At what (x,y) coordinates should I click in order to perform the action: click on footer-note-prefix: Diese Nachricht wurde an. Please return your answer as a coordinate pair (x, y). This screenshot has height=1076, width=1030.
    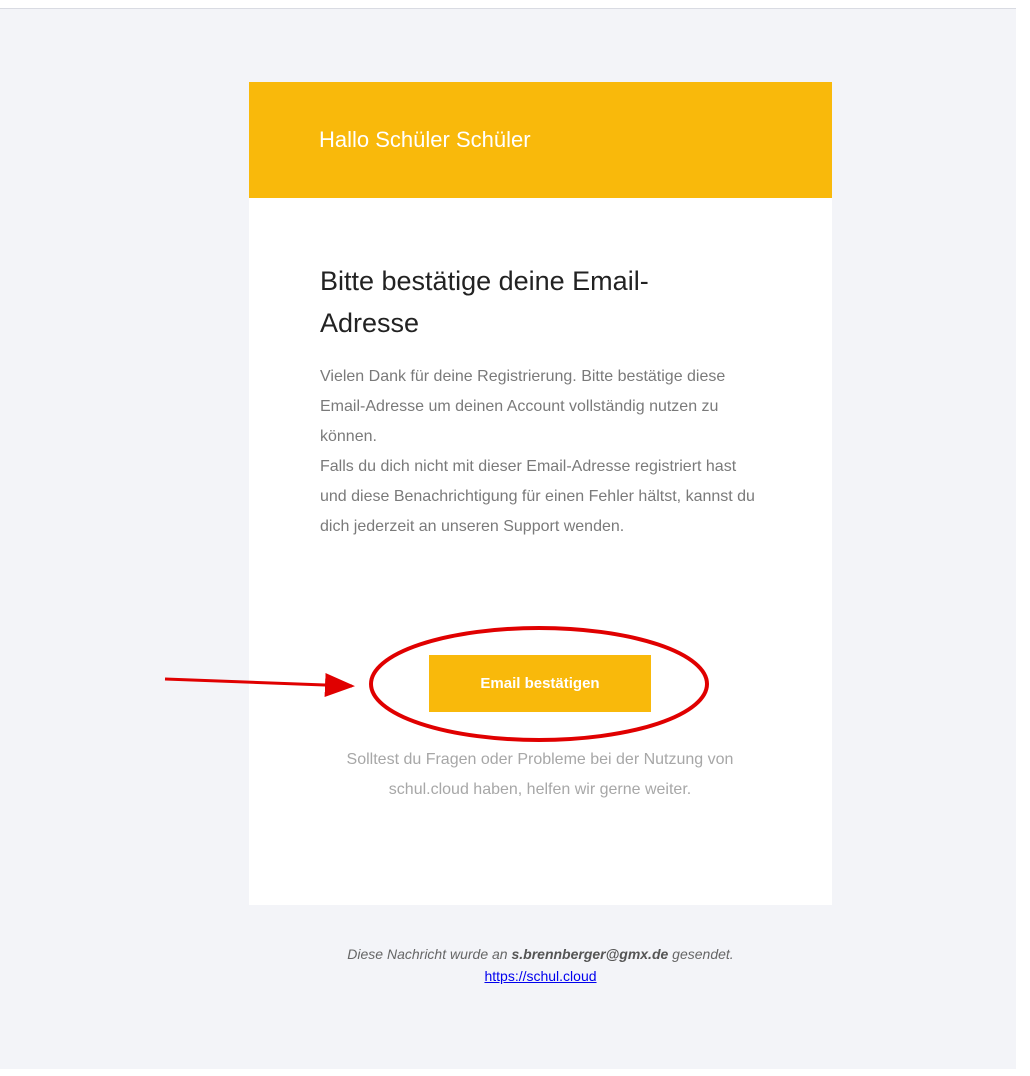
    Looking at the image, I should click on (429, 954).